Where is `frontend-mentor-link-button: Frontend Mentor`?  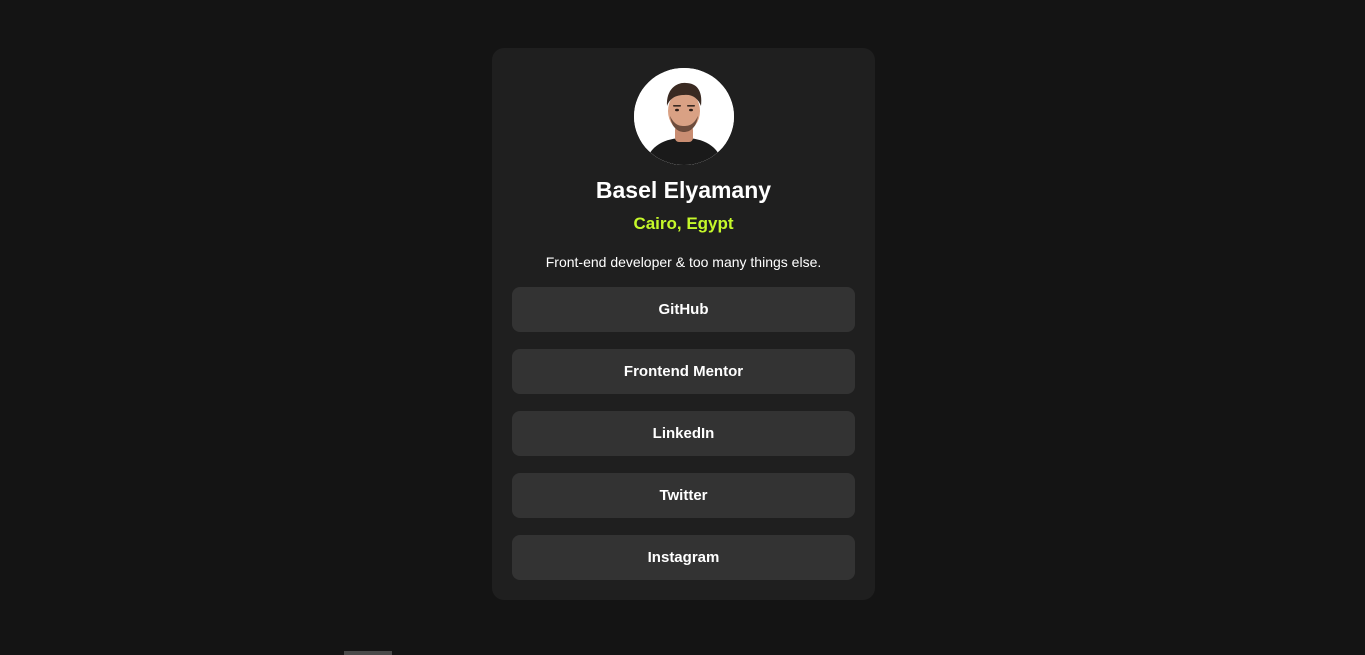
frontend-mentor-link-button: Frontend Mentor is located at coordinates (683, 371).